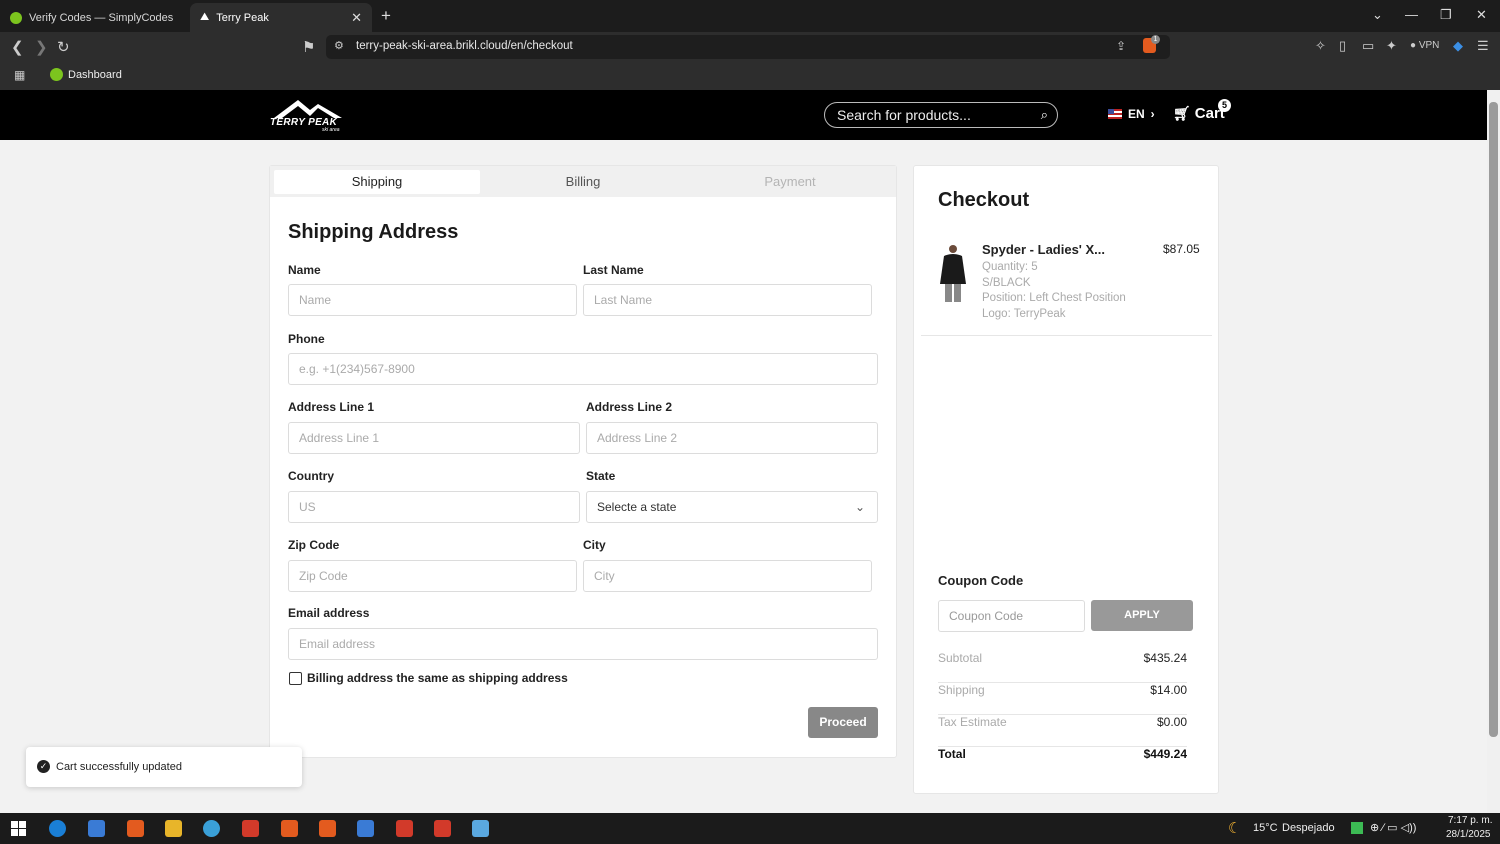  What do you see at coordinates (101, 17) in the screenshot?
I see `tab-title: Verify Codes — SimplyCodes` at bounding box center [101, 17].